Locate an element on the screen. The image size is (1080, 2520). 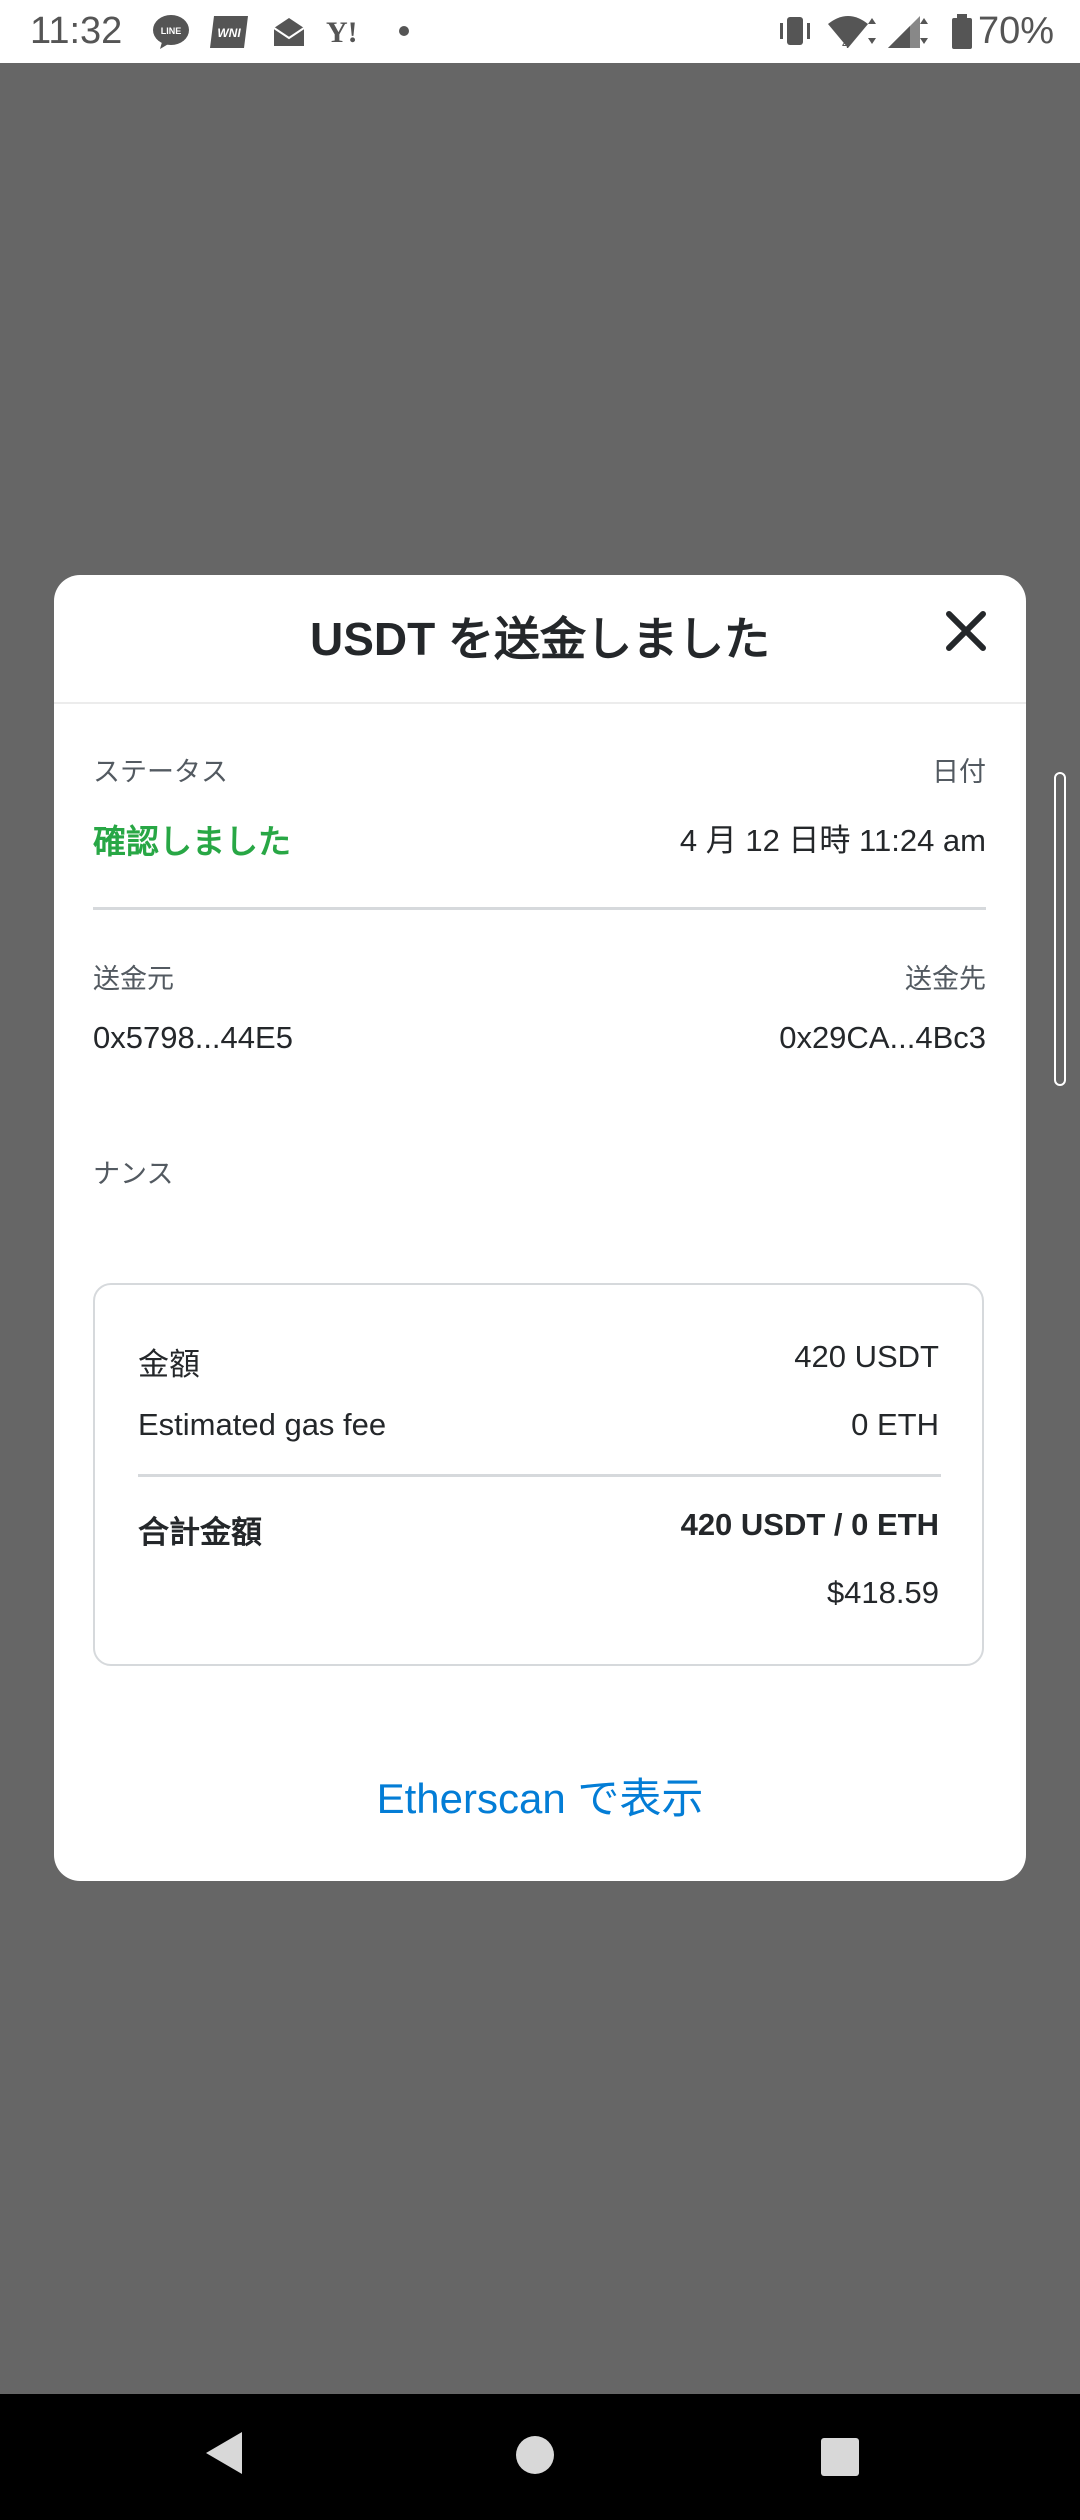
total-value: 420 USDT / 0 ETH is located at coordinates (809, 1524).